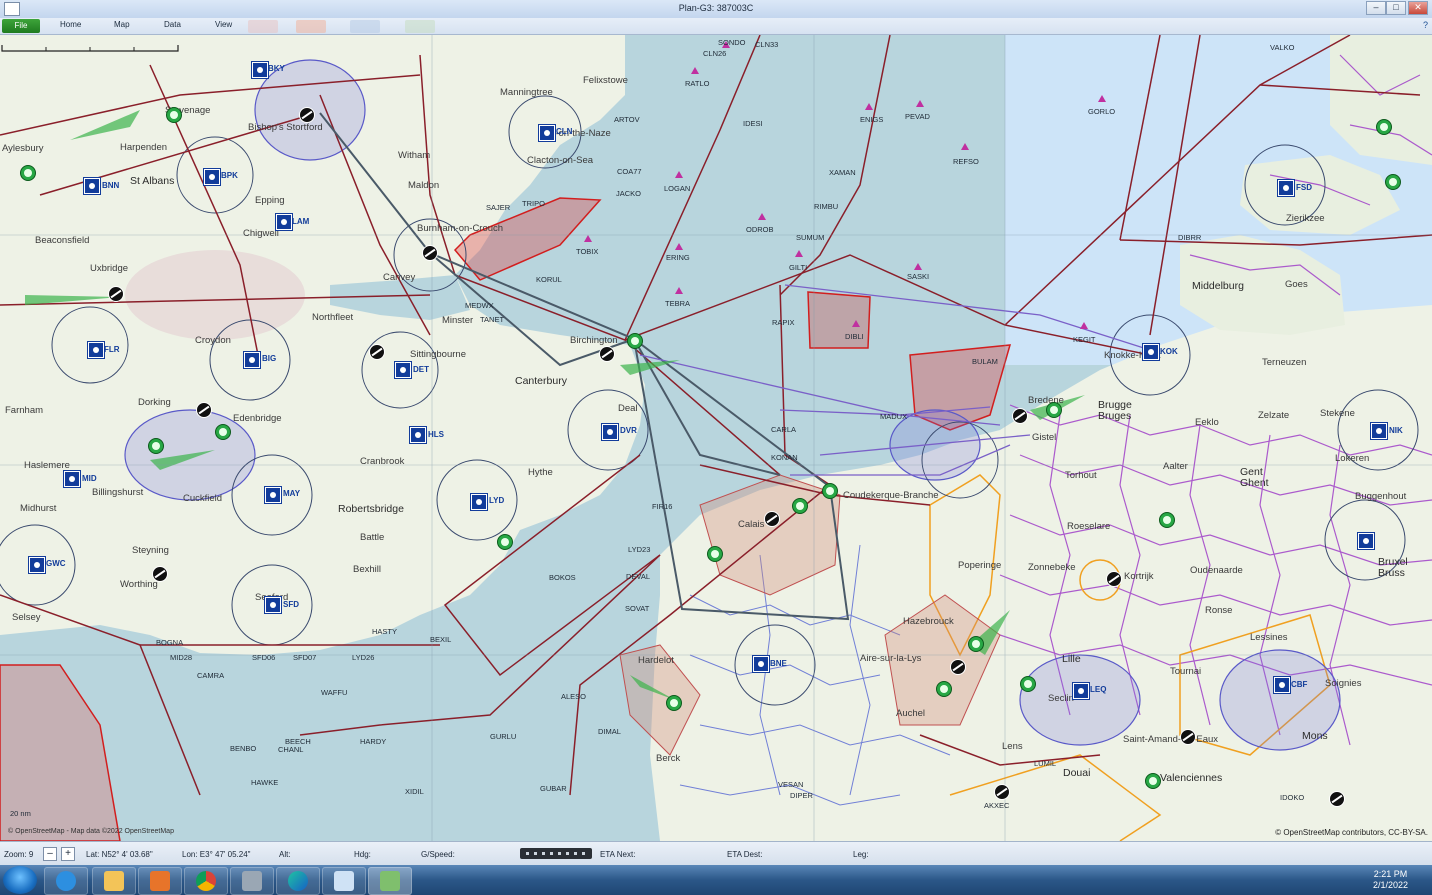  What do you see at coordinates (344, 881) in the screenshot?
I see `taskbar-window` at bounding box center [344, 881].